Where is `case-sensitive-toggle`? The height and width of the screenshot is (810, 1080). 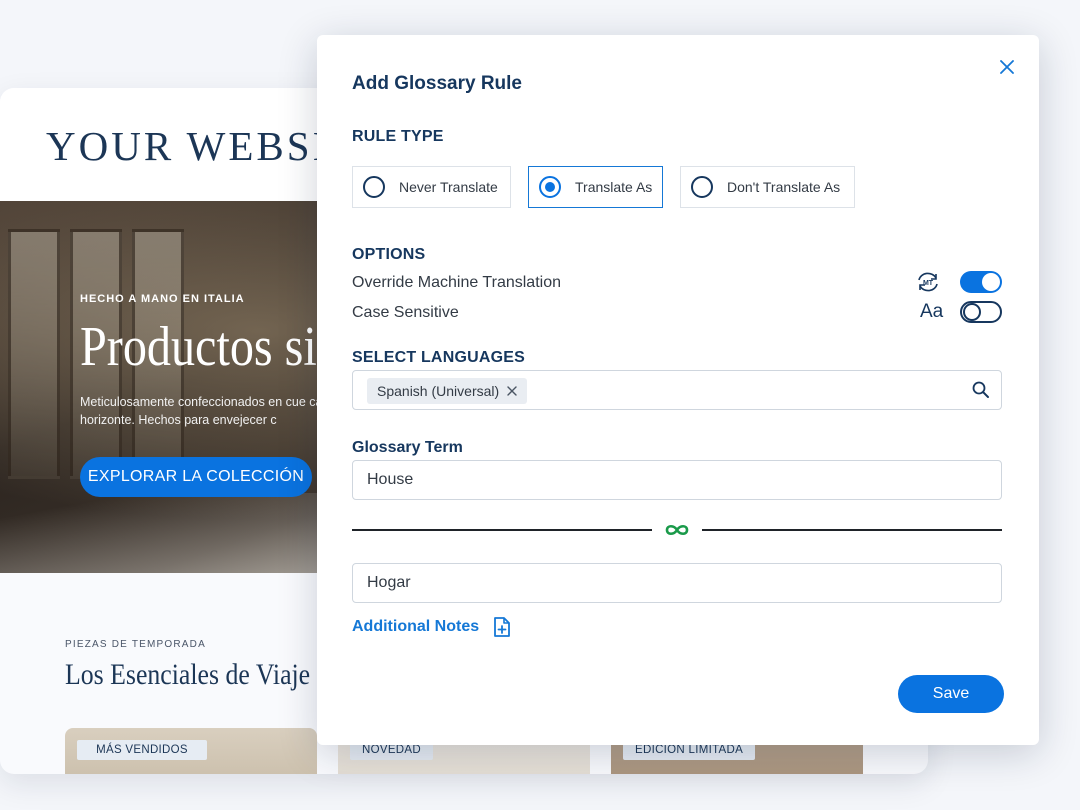
case-sensitive-toggle is located at coordinates (981, 312).